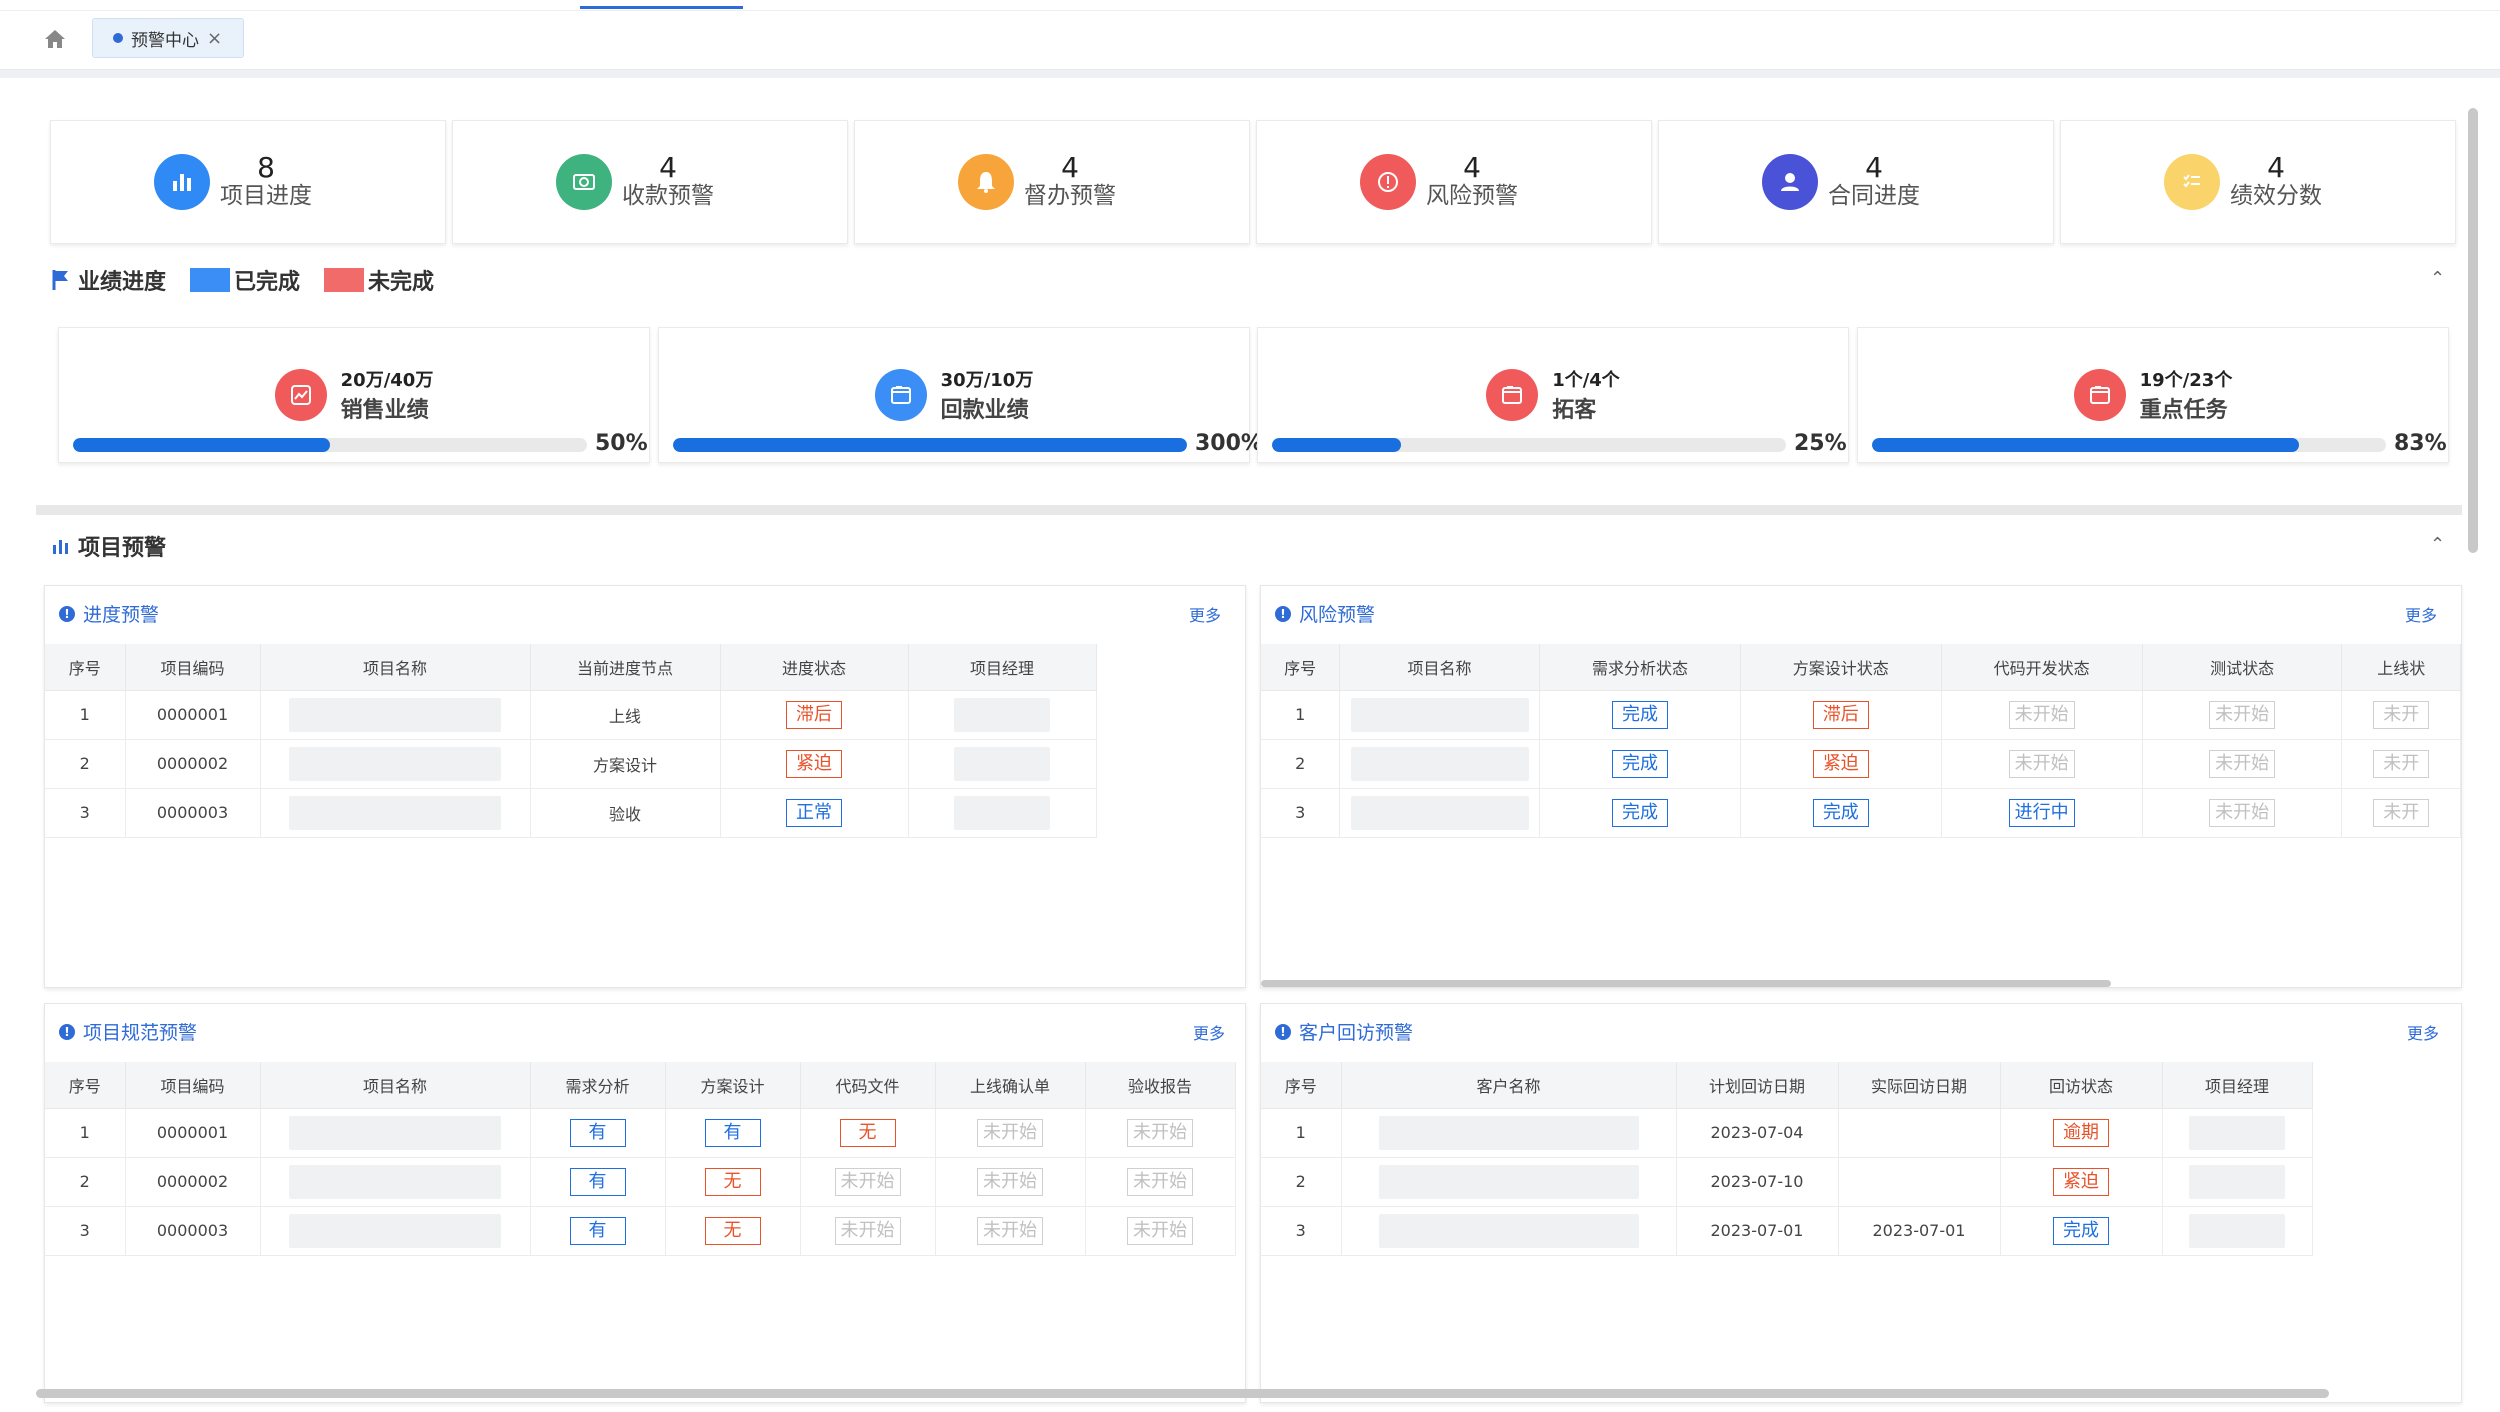 The height and width of the screenshot is (1412, 2500). I want to click on page-horizontal-scrollbar, so click(1182, 1393).